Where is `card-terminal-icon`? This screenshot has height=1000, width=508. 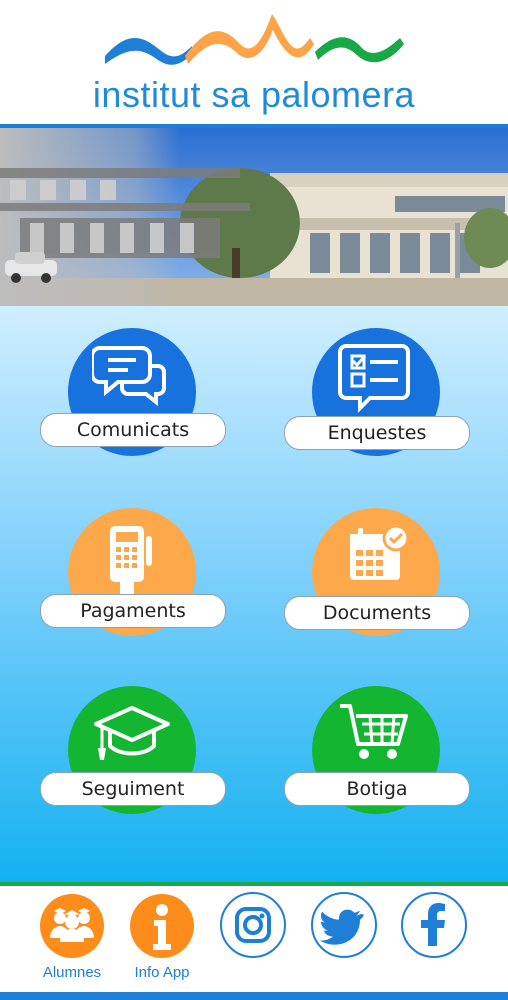
card-terminal-icon is located at coordinates (131, 560).